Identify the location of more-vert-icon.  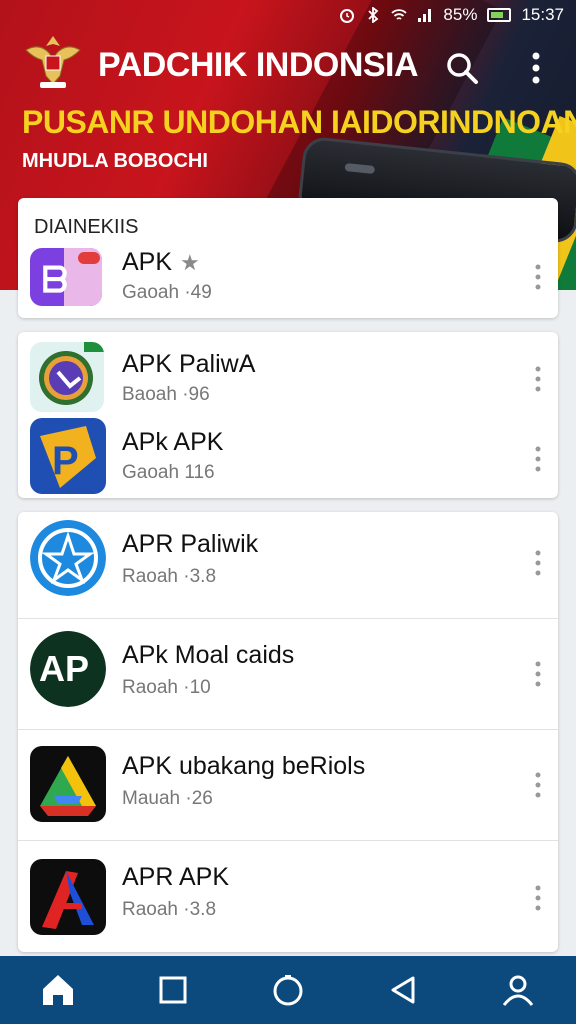
(536, 68).